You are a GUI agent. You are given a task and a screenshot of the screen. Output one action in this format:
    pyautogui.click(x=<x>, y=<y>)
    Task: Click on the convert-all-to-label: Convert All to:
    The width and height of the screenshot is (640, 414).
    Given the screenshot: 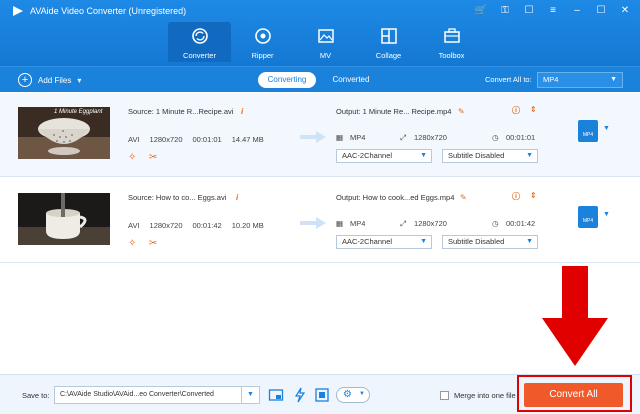 What is the action you would take?
    pyautogui.click(x=508, y=79)
    